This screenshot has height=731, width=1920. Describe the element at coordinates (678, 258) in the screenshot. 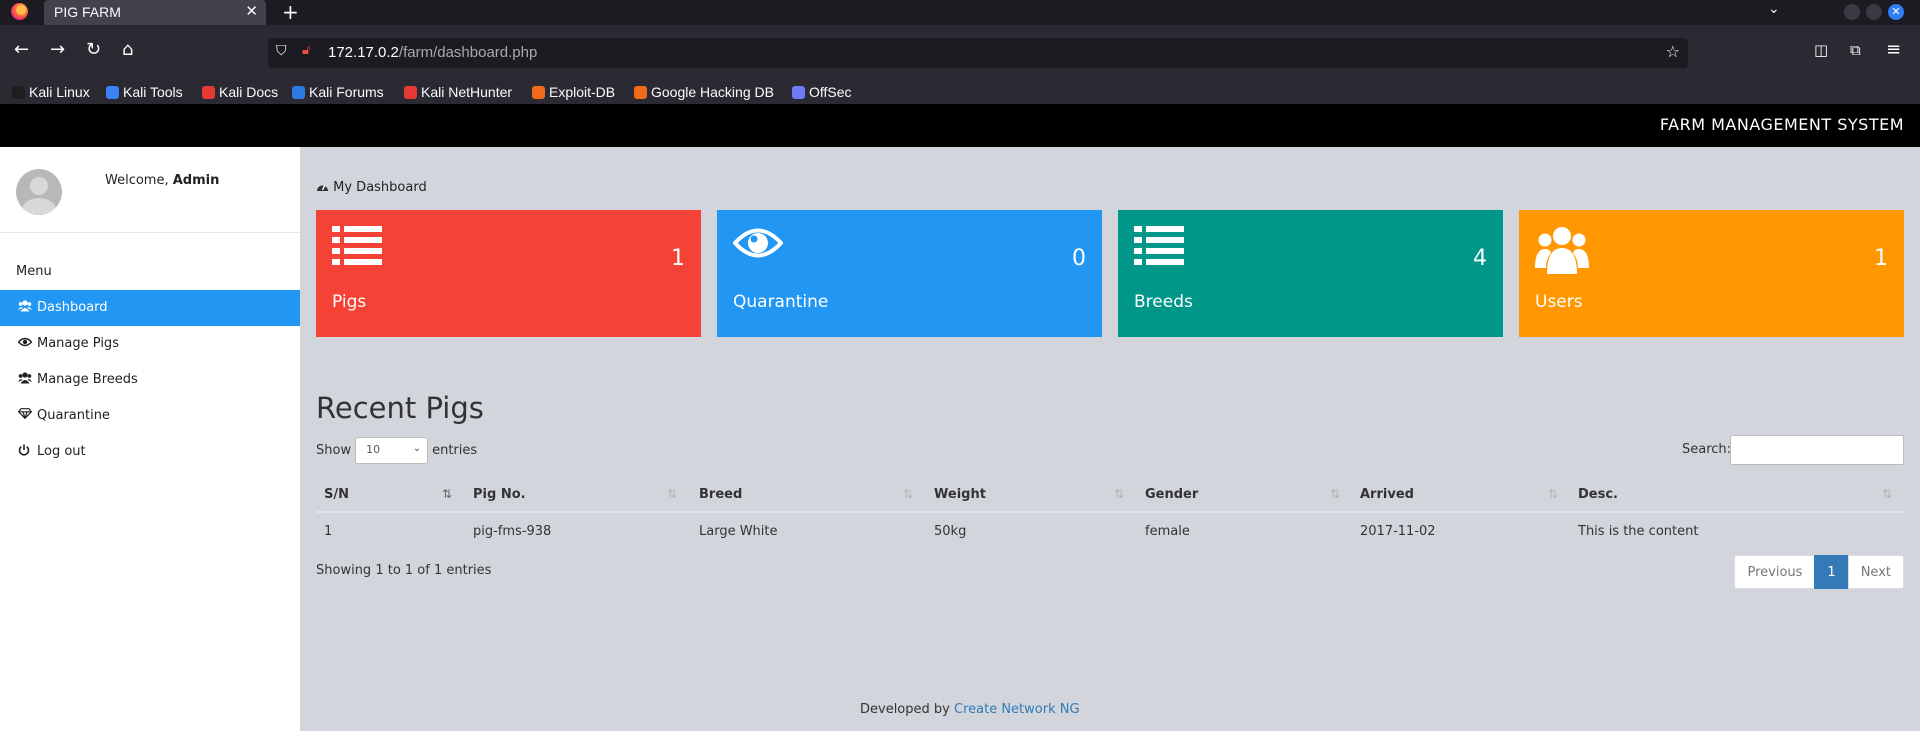

I see `pigs-count: 1` at that location.